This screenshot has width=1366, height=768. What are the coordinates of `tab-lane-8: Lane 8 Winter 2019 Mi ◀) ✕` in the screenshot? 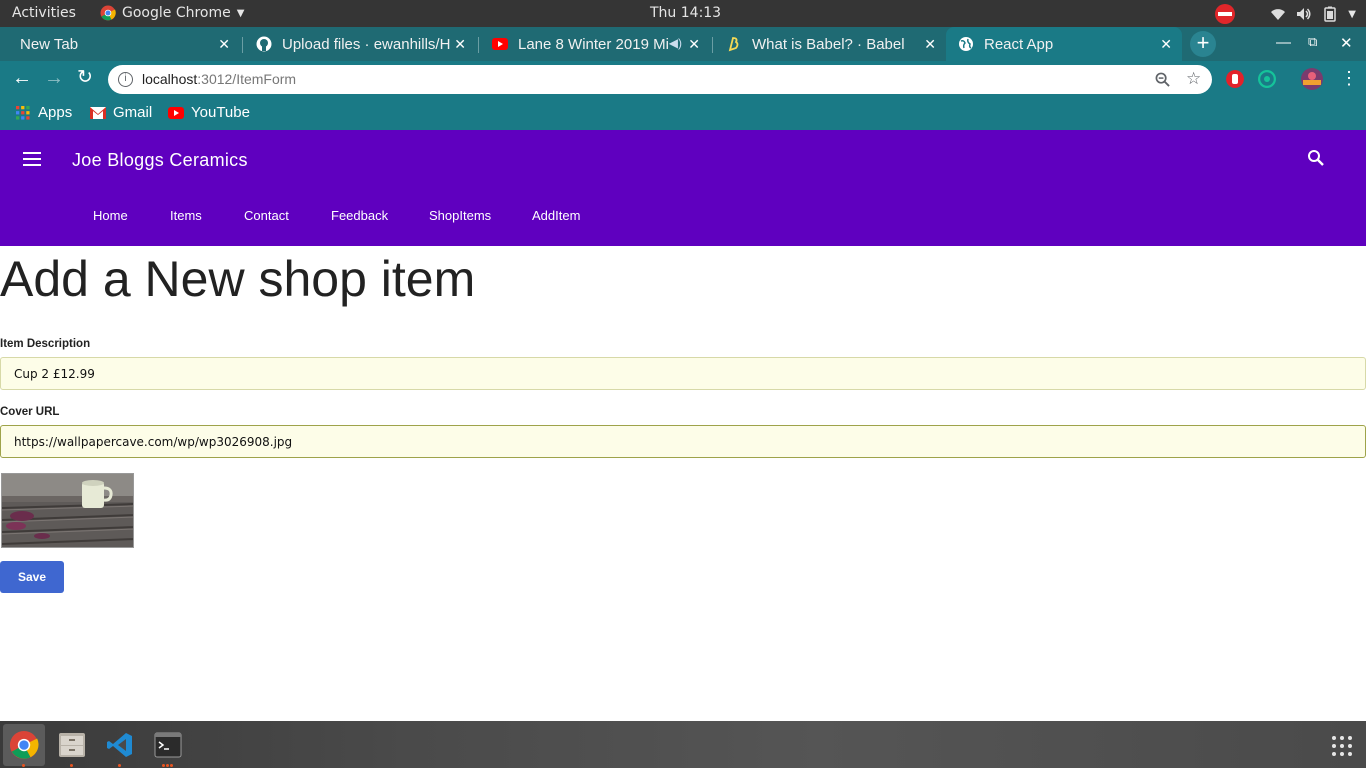 It's located at (596, 44).